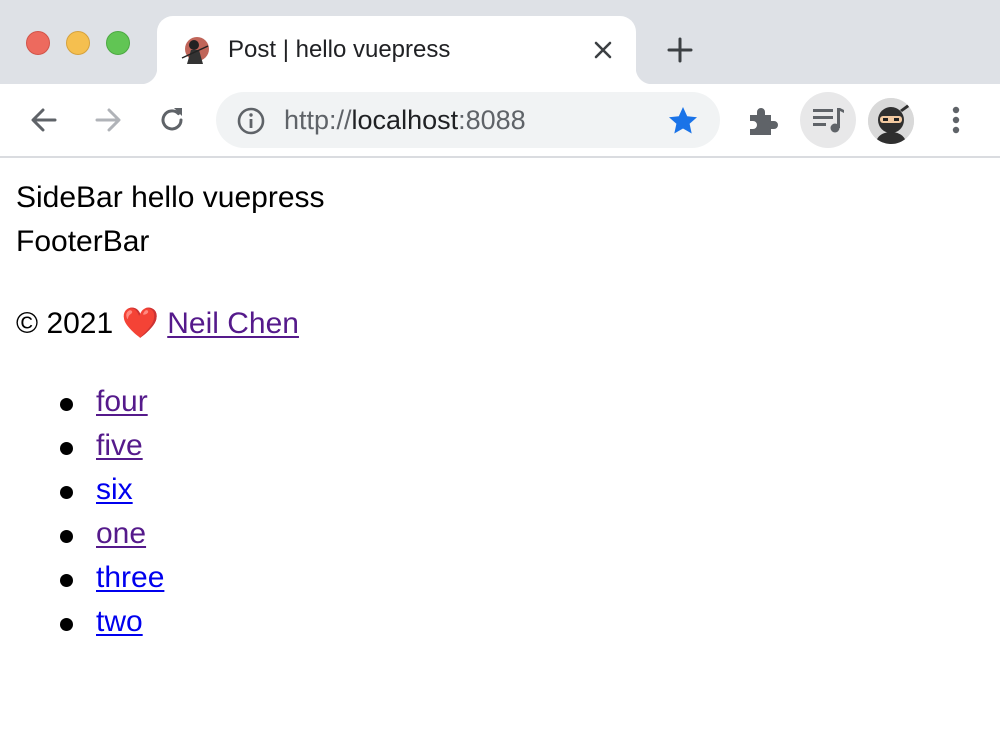  Describe the element at coordinates (121, 533) in the screenshot. I see `post-link-one: one` at that location.